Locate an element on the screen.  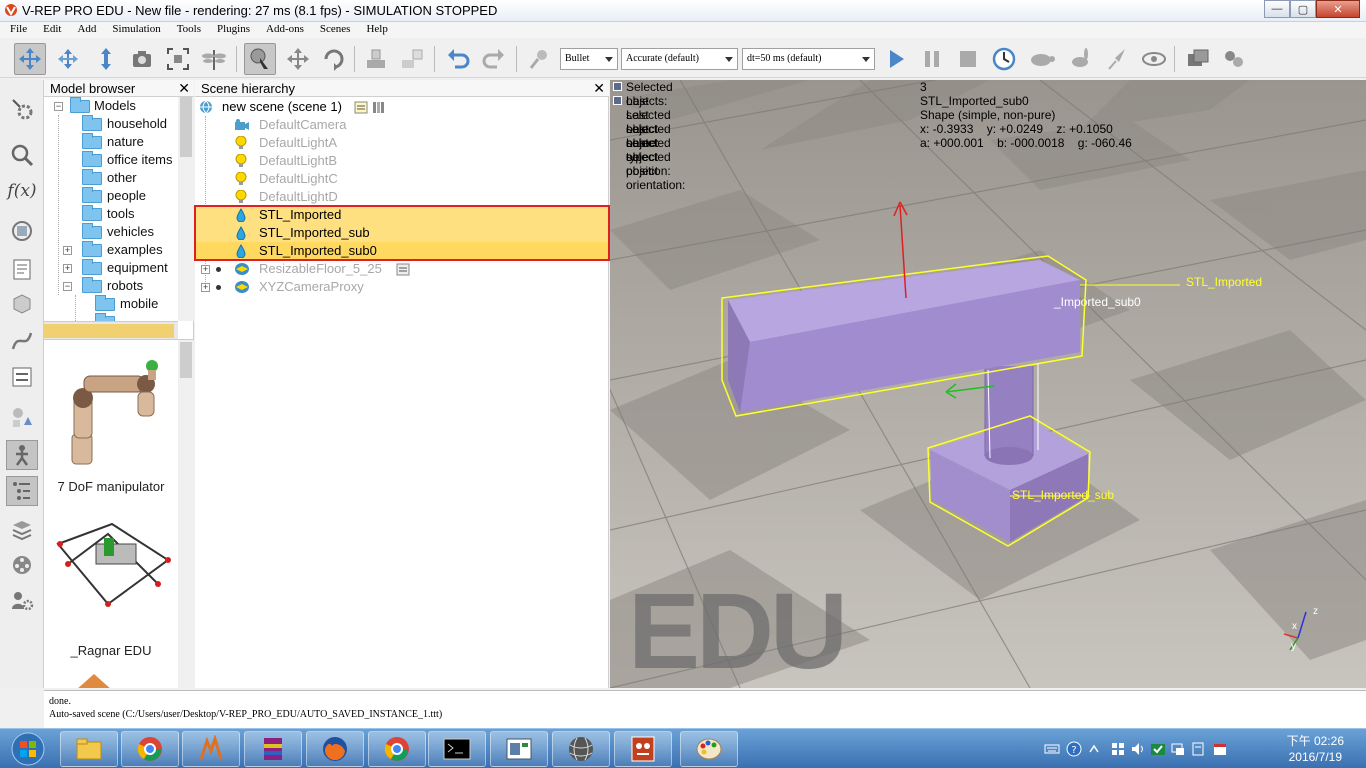
function-icon: f(x) is located at coordinates (22, 191).